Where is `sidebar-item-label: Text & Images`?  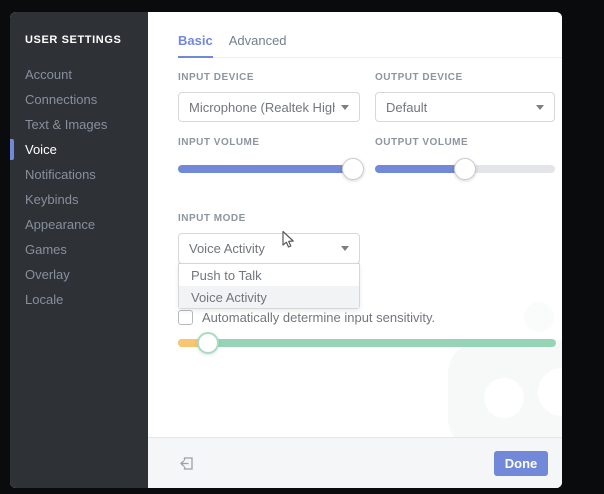
sidebar-item-label: Text & Images is located at coordinates (66, 124).